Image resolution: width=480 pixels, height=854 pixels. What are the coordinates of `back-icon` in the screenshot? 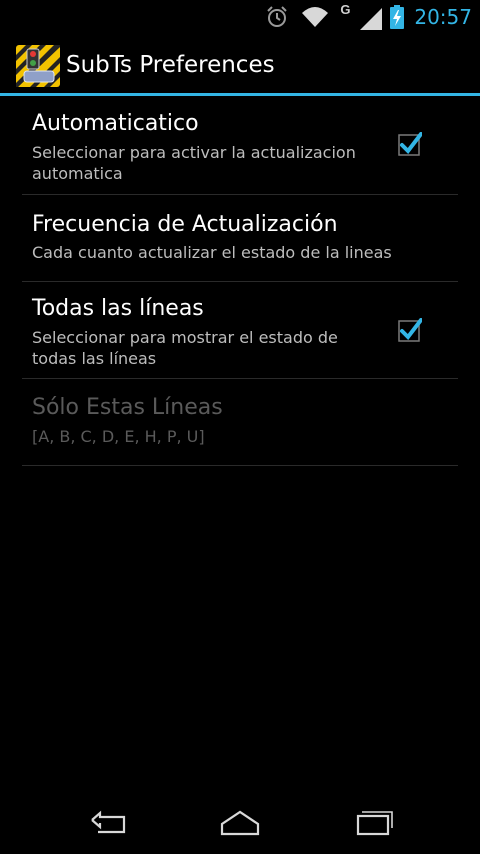 It's located at (108, 822).